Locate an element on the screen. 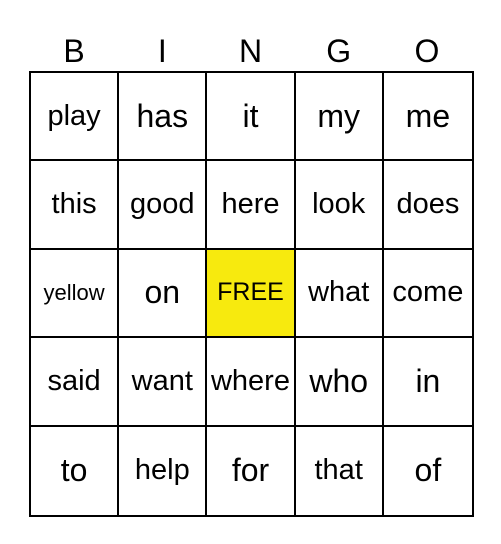 Image resolution: width=501 pixels, height=544 pixels. header-letter-i: I is located at coordinates (162, 51).